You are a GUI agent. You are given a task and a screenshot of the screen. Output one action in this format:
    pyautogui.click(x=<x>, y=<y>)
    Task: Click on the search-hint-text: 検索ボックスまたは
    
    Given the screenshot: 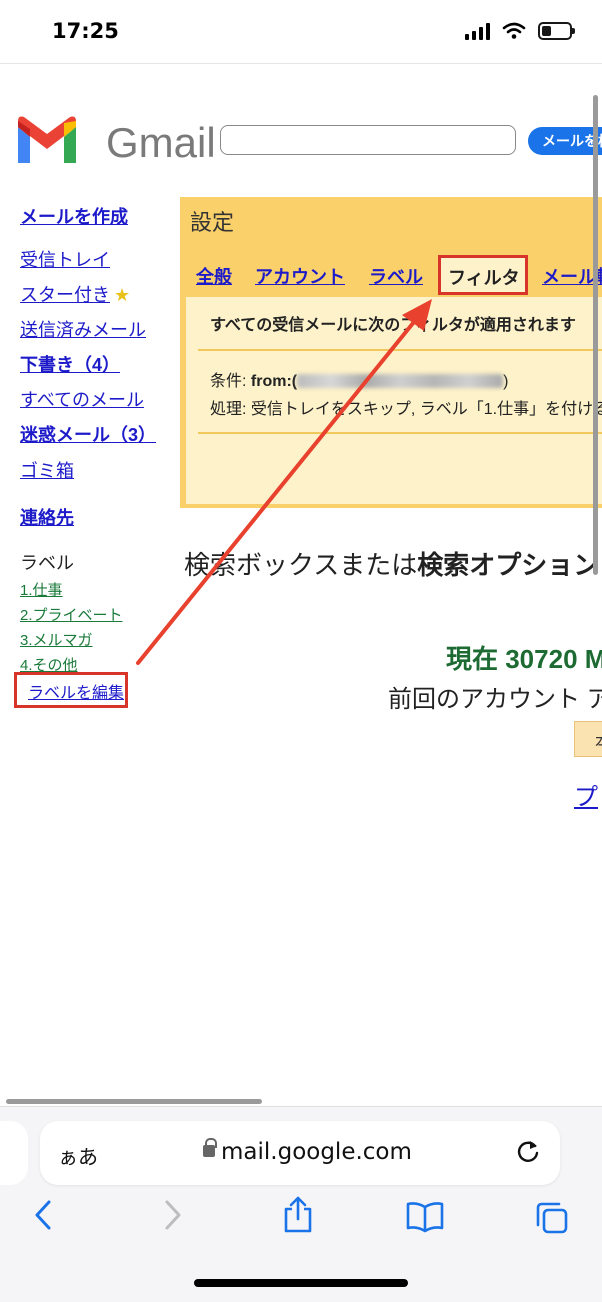 What is the action you would take?
    pyautogui.click(x=301, y=565)
    